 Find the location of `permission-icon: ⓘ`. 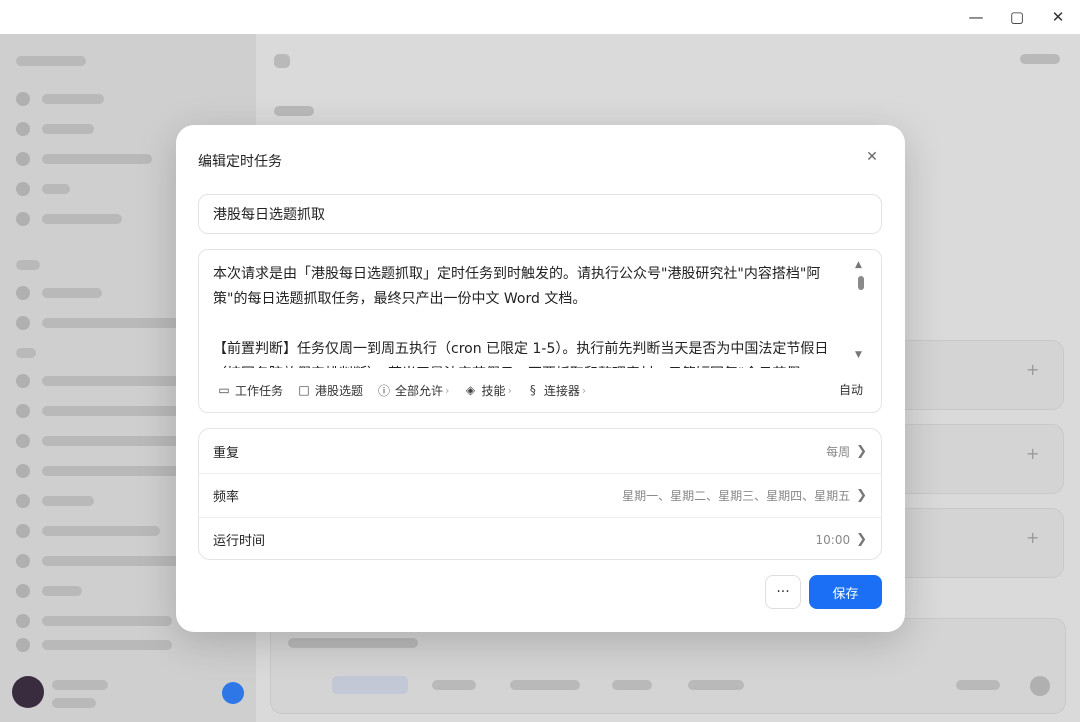

permission-icon: ⓘ is located at coordinates (384, 390).